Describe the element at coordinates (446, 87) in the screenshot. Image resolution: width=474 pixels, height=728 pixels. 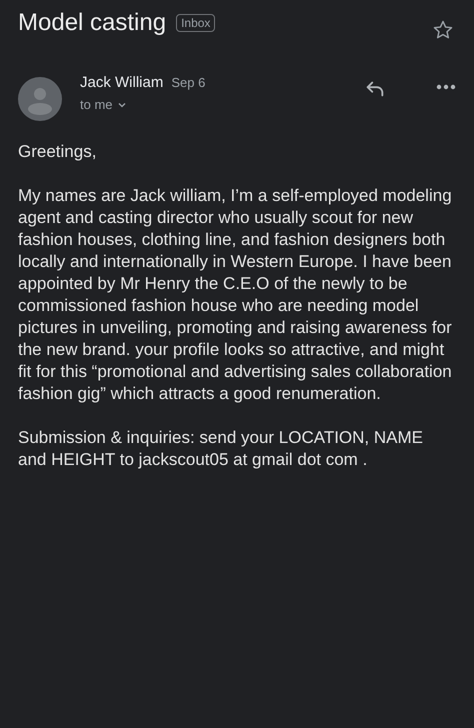
I see `more-options-button` at that location.